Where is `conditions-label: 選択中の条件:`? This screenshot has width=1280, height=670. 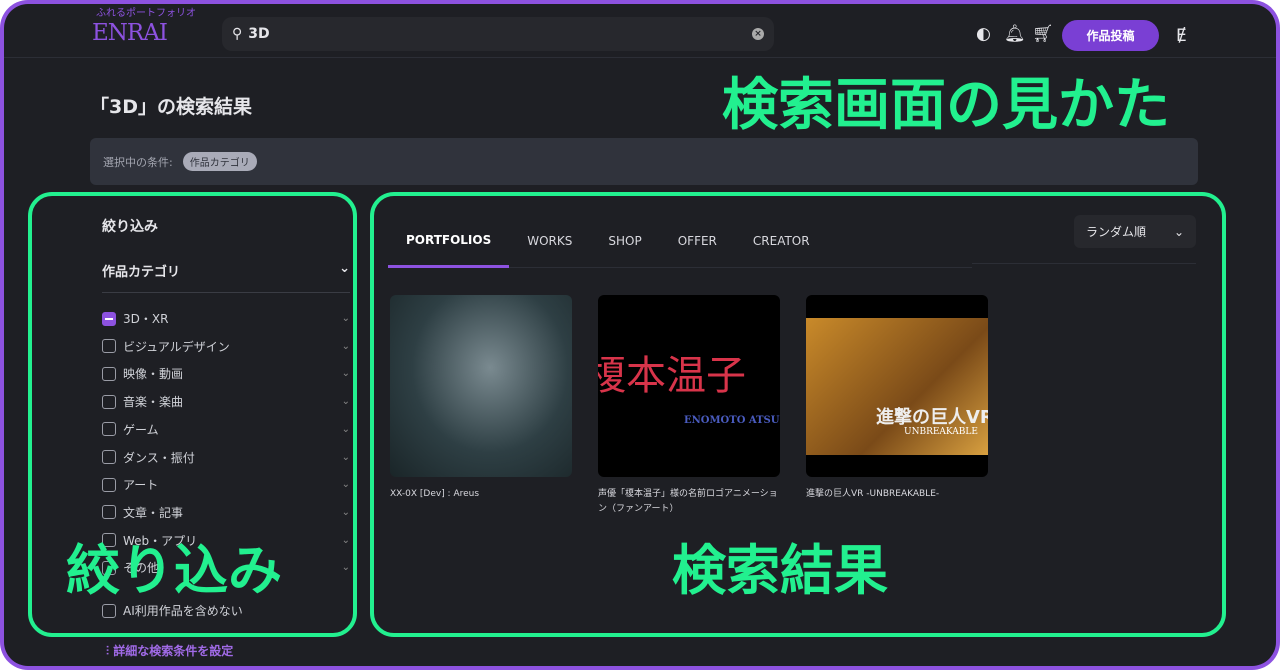 conditions-label: 選択中の条件: is located at coordinates (138, 162).